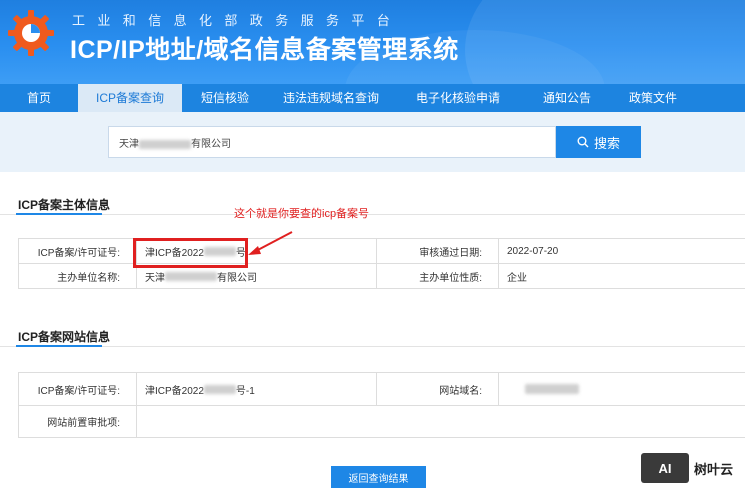 The image size is (745, 500). I want to click on gear-logo-icon, so click(31, 33).